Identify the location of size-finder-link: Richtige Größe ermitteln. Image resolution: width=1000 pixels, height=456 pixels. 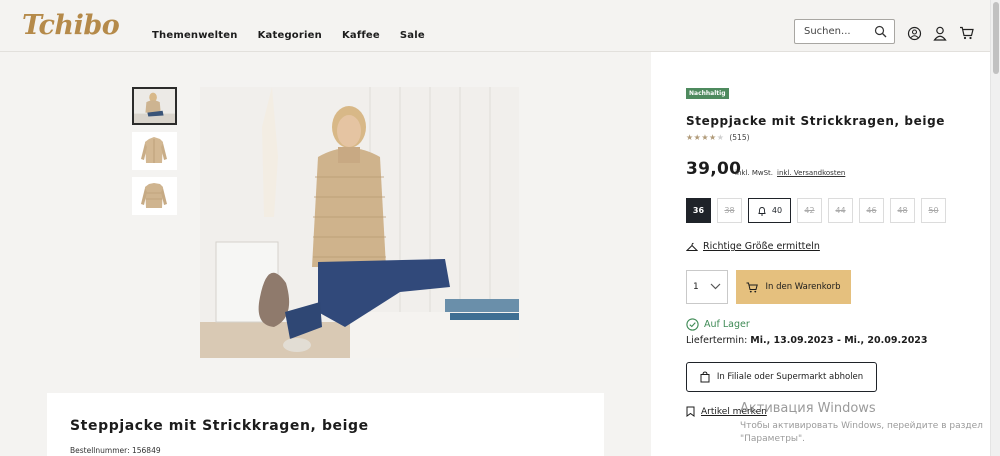
(753, 246).